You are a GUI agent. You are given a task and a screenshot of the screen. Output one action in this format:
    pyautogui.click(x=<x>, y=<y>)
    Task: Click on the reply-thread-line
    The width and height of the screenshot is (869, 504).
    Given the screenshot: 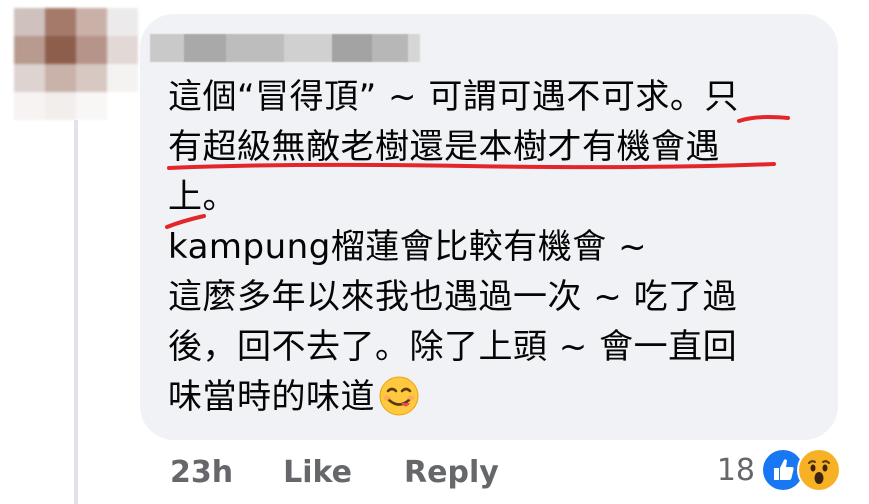 What is the action you would take?
    pyautogui.click(x=76, y=312)
    